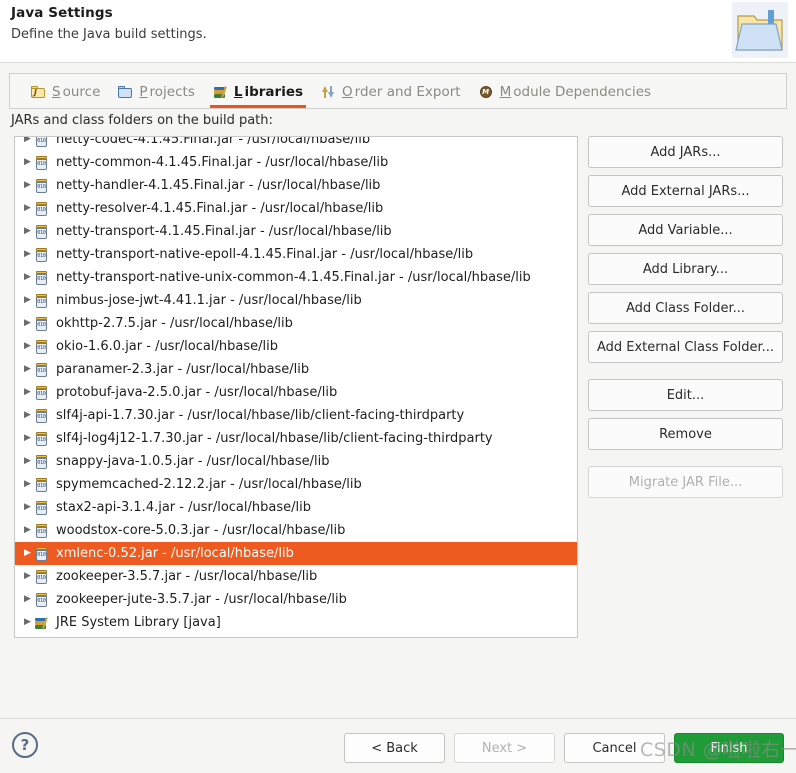 The height and width of the screenshot is (773, 796). I want to click on tab-libraries-label: ibraries, so click(274, 92).